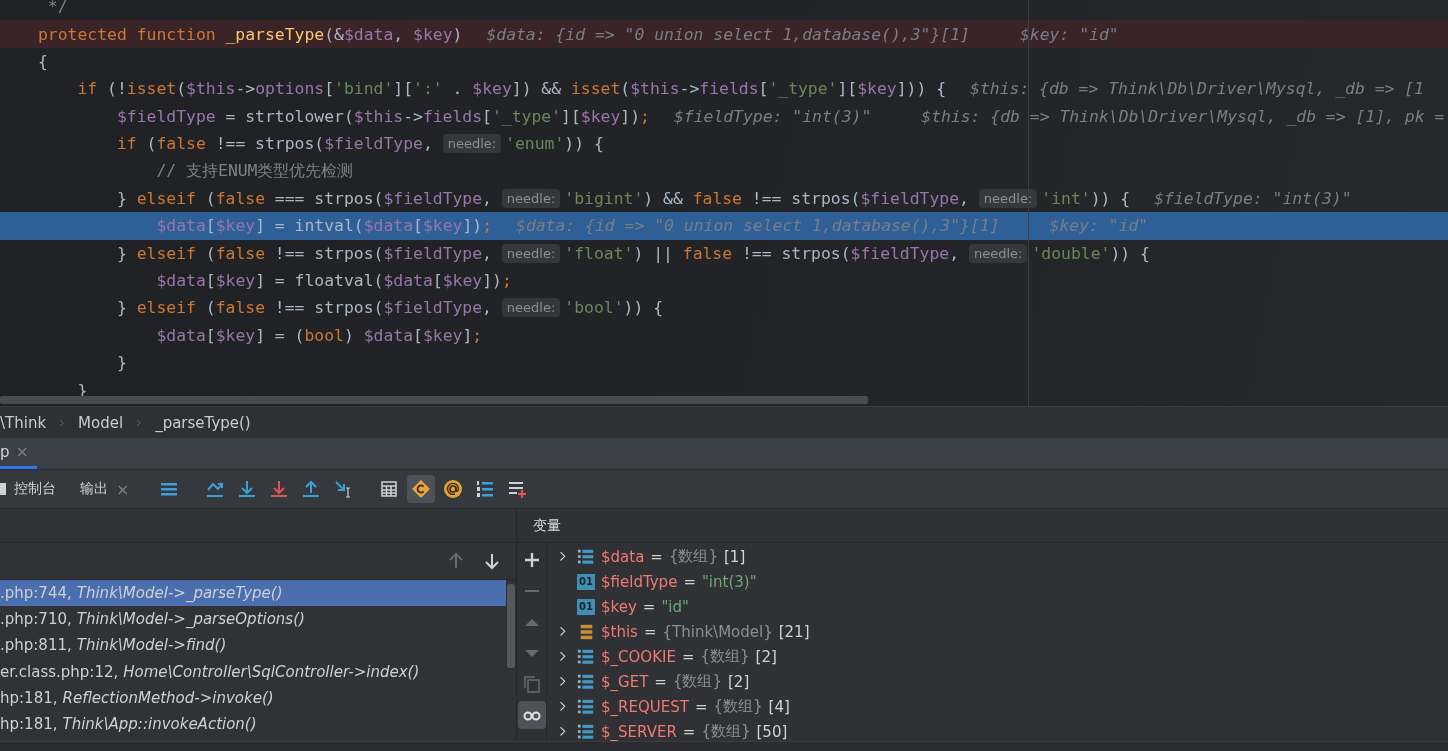  Describe the element at coordinates (1197, 89) in the screenshot. I see `inline-value: $this: {db => Think\Db\Driver\Mysql, _db => [1` at that location.